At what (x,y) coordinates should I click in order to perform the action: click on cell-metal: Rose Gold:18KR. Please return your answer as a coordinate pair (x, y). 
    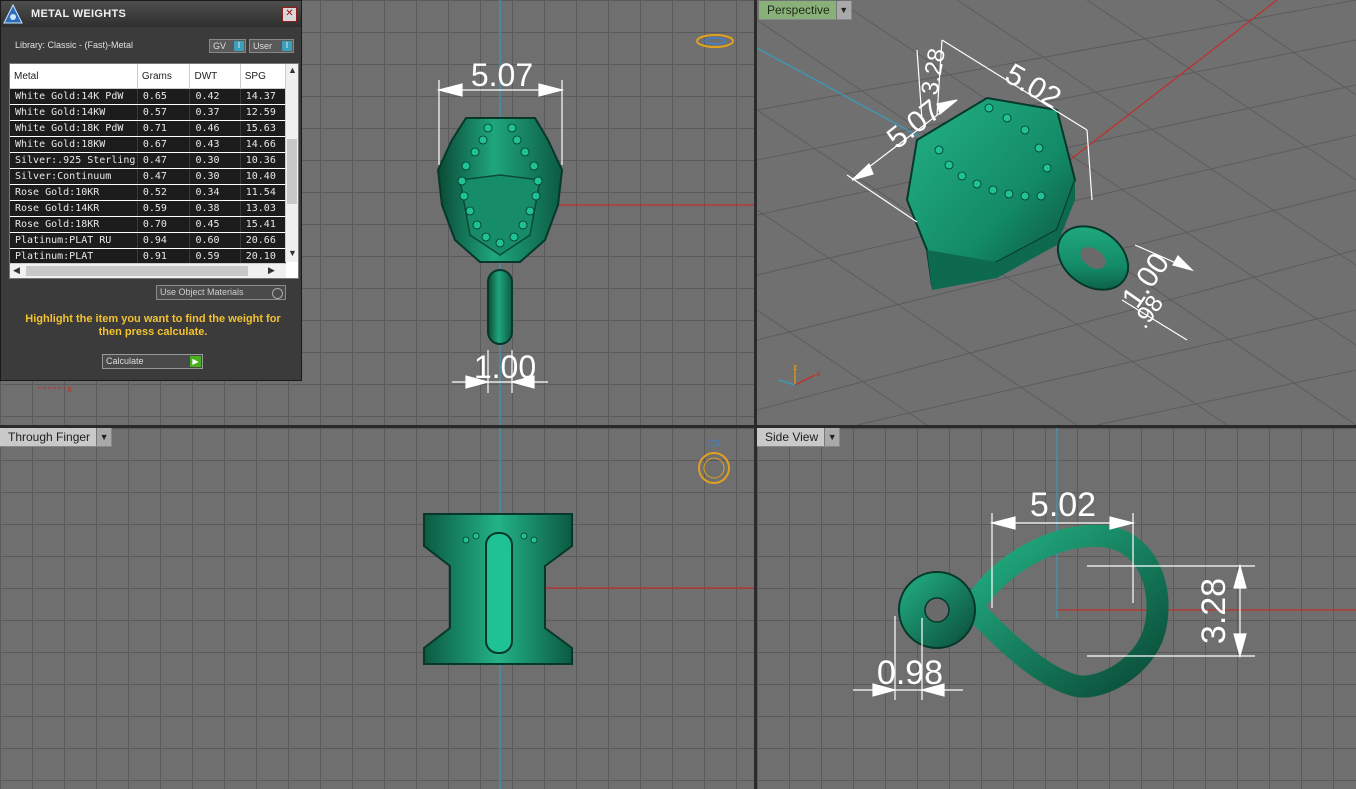
    Looking at the image, I should click on (74, 224).